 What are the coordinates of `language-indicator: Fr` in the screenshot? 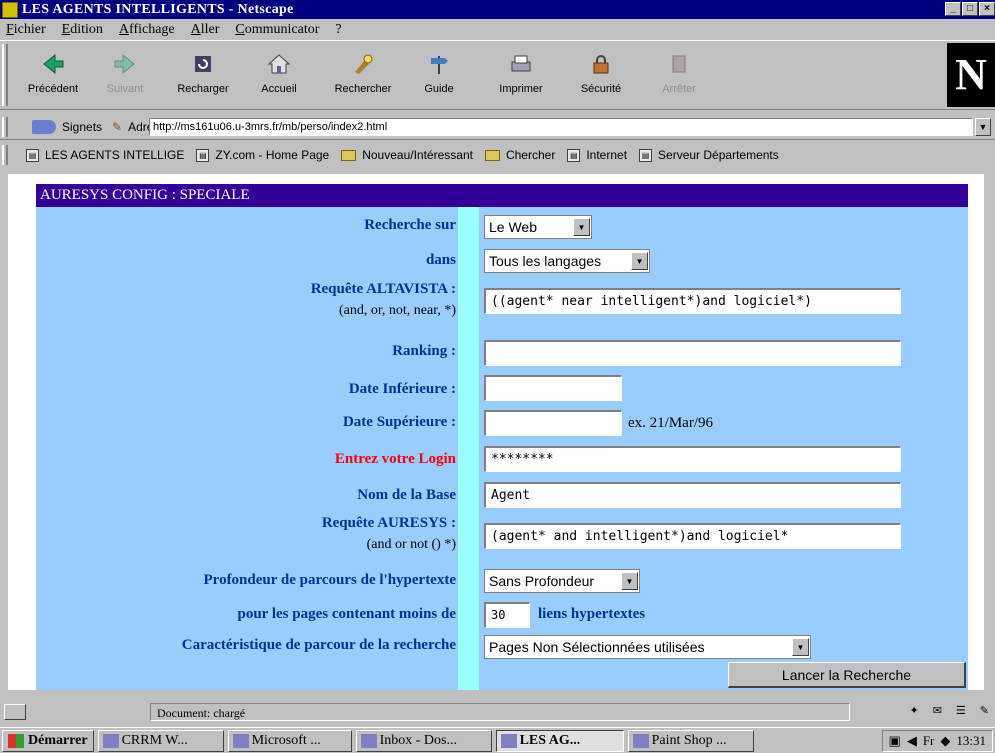 It's located at (929, 741).